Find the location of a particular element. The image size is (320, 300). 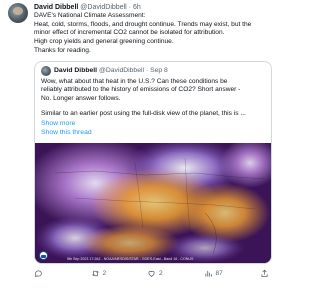

retweet-button: 2 is located at coordinates (119, 273).